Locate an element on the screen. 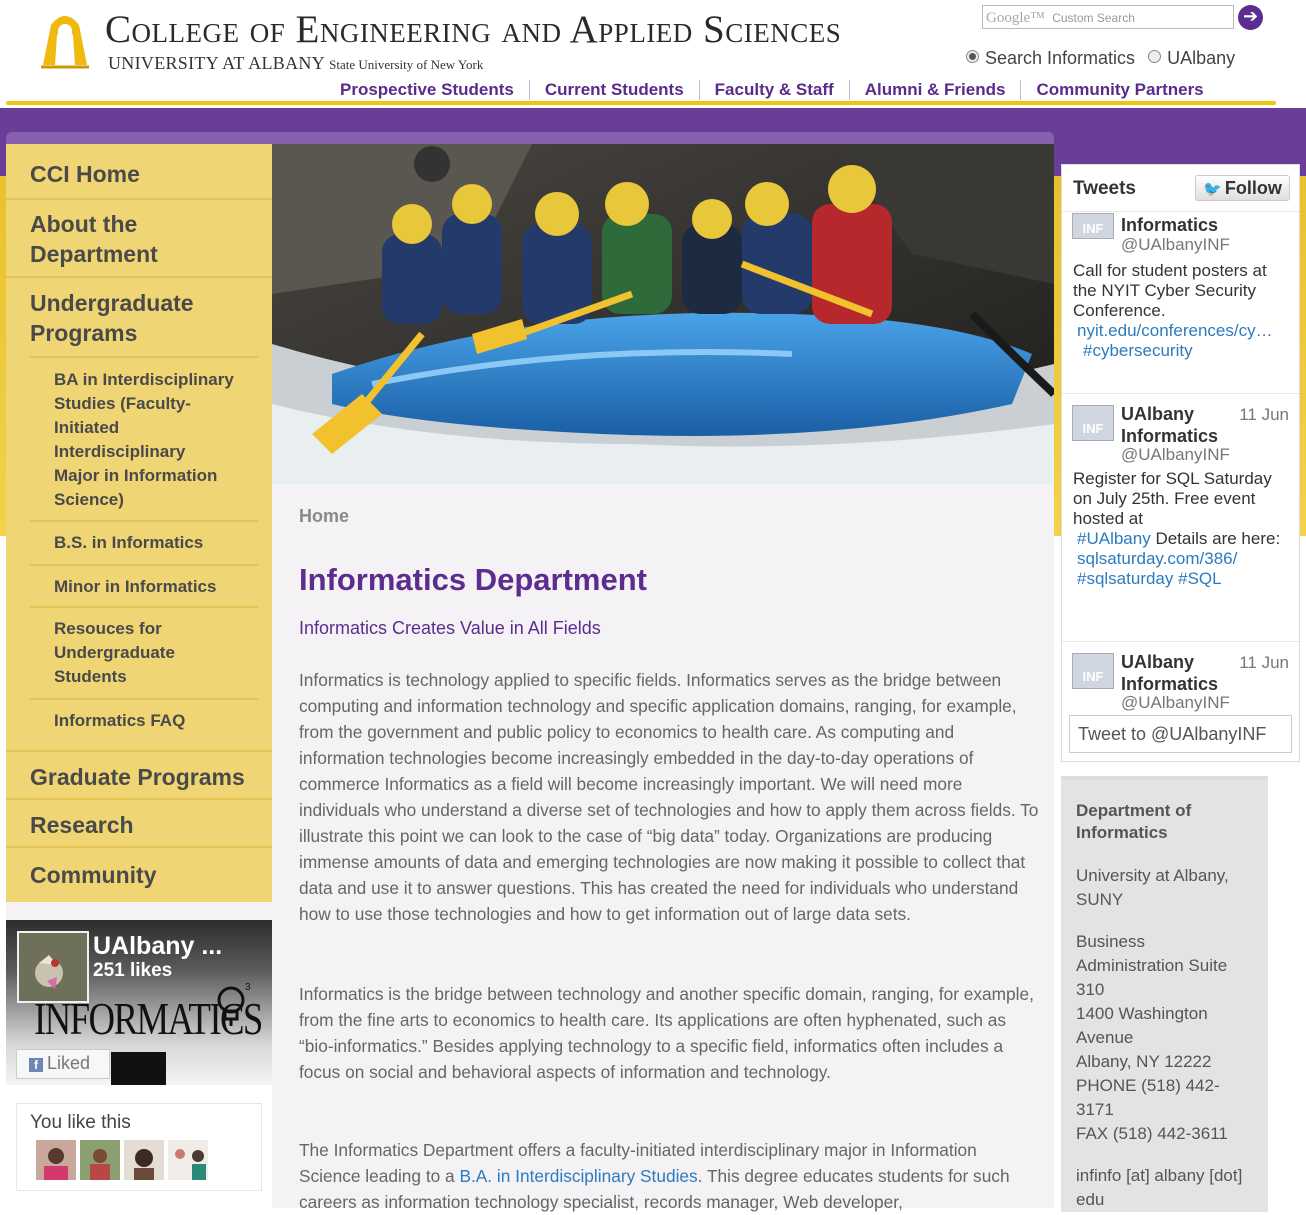 This screenshot has height=1215, width=1306. tweet-hashtags: #sqlsaturday #SQL is located at coordinates (1149, 578).